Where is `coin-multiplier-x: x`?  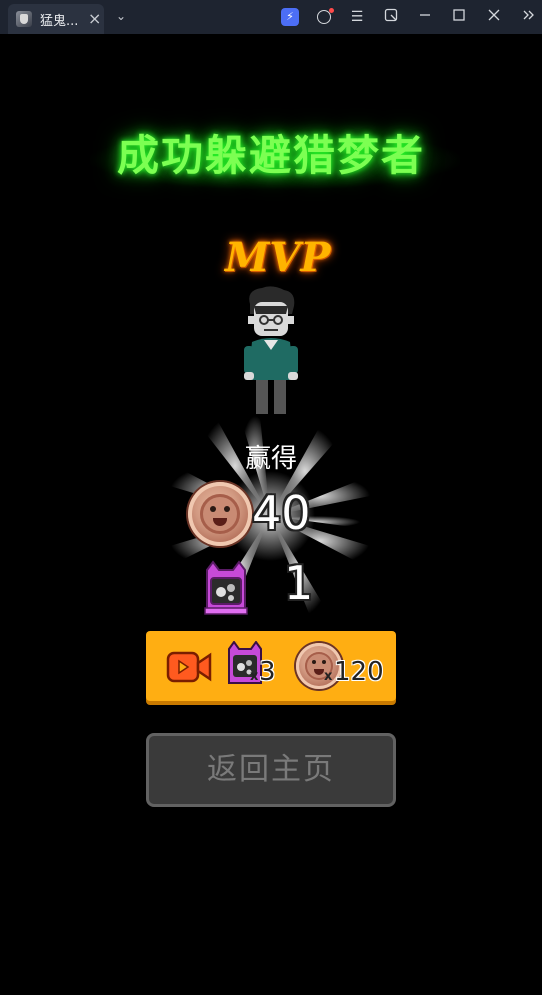
coin-multiplier-x: x is located at coordinates (328, 676).